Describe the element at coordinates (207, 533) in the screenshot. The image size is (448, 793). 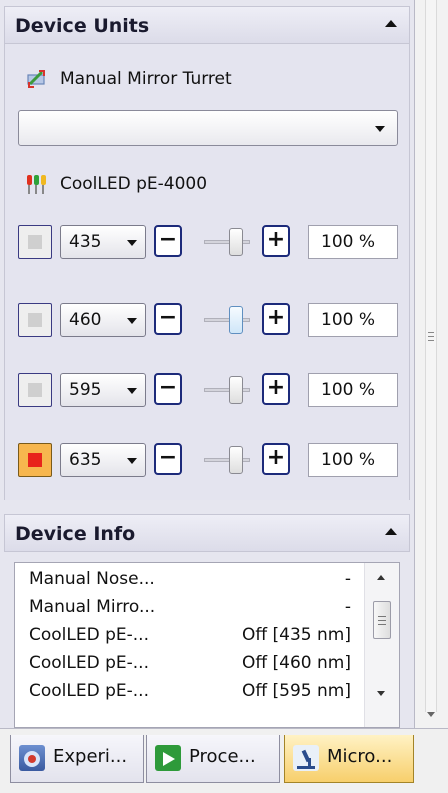
I see `device-info-header: Device Info` at that location.